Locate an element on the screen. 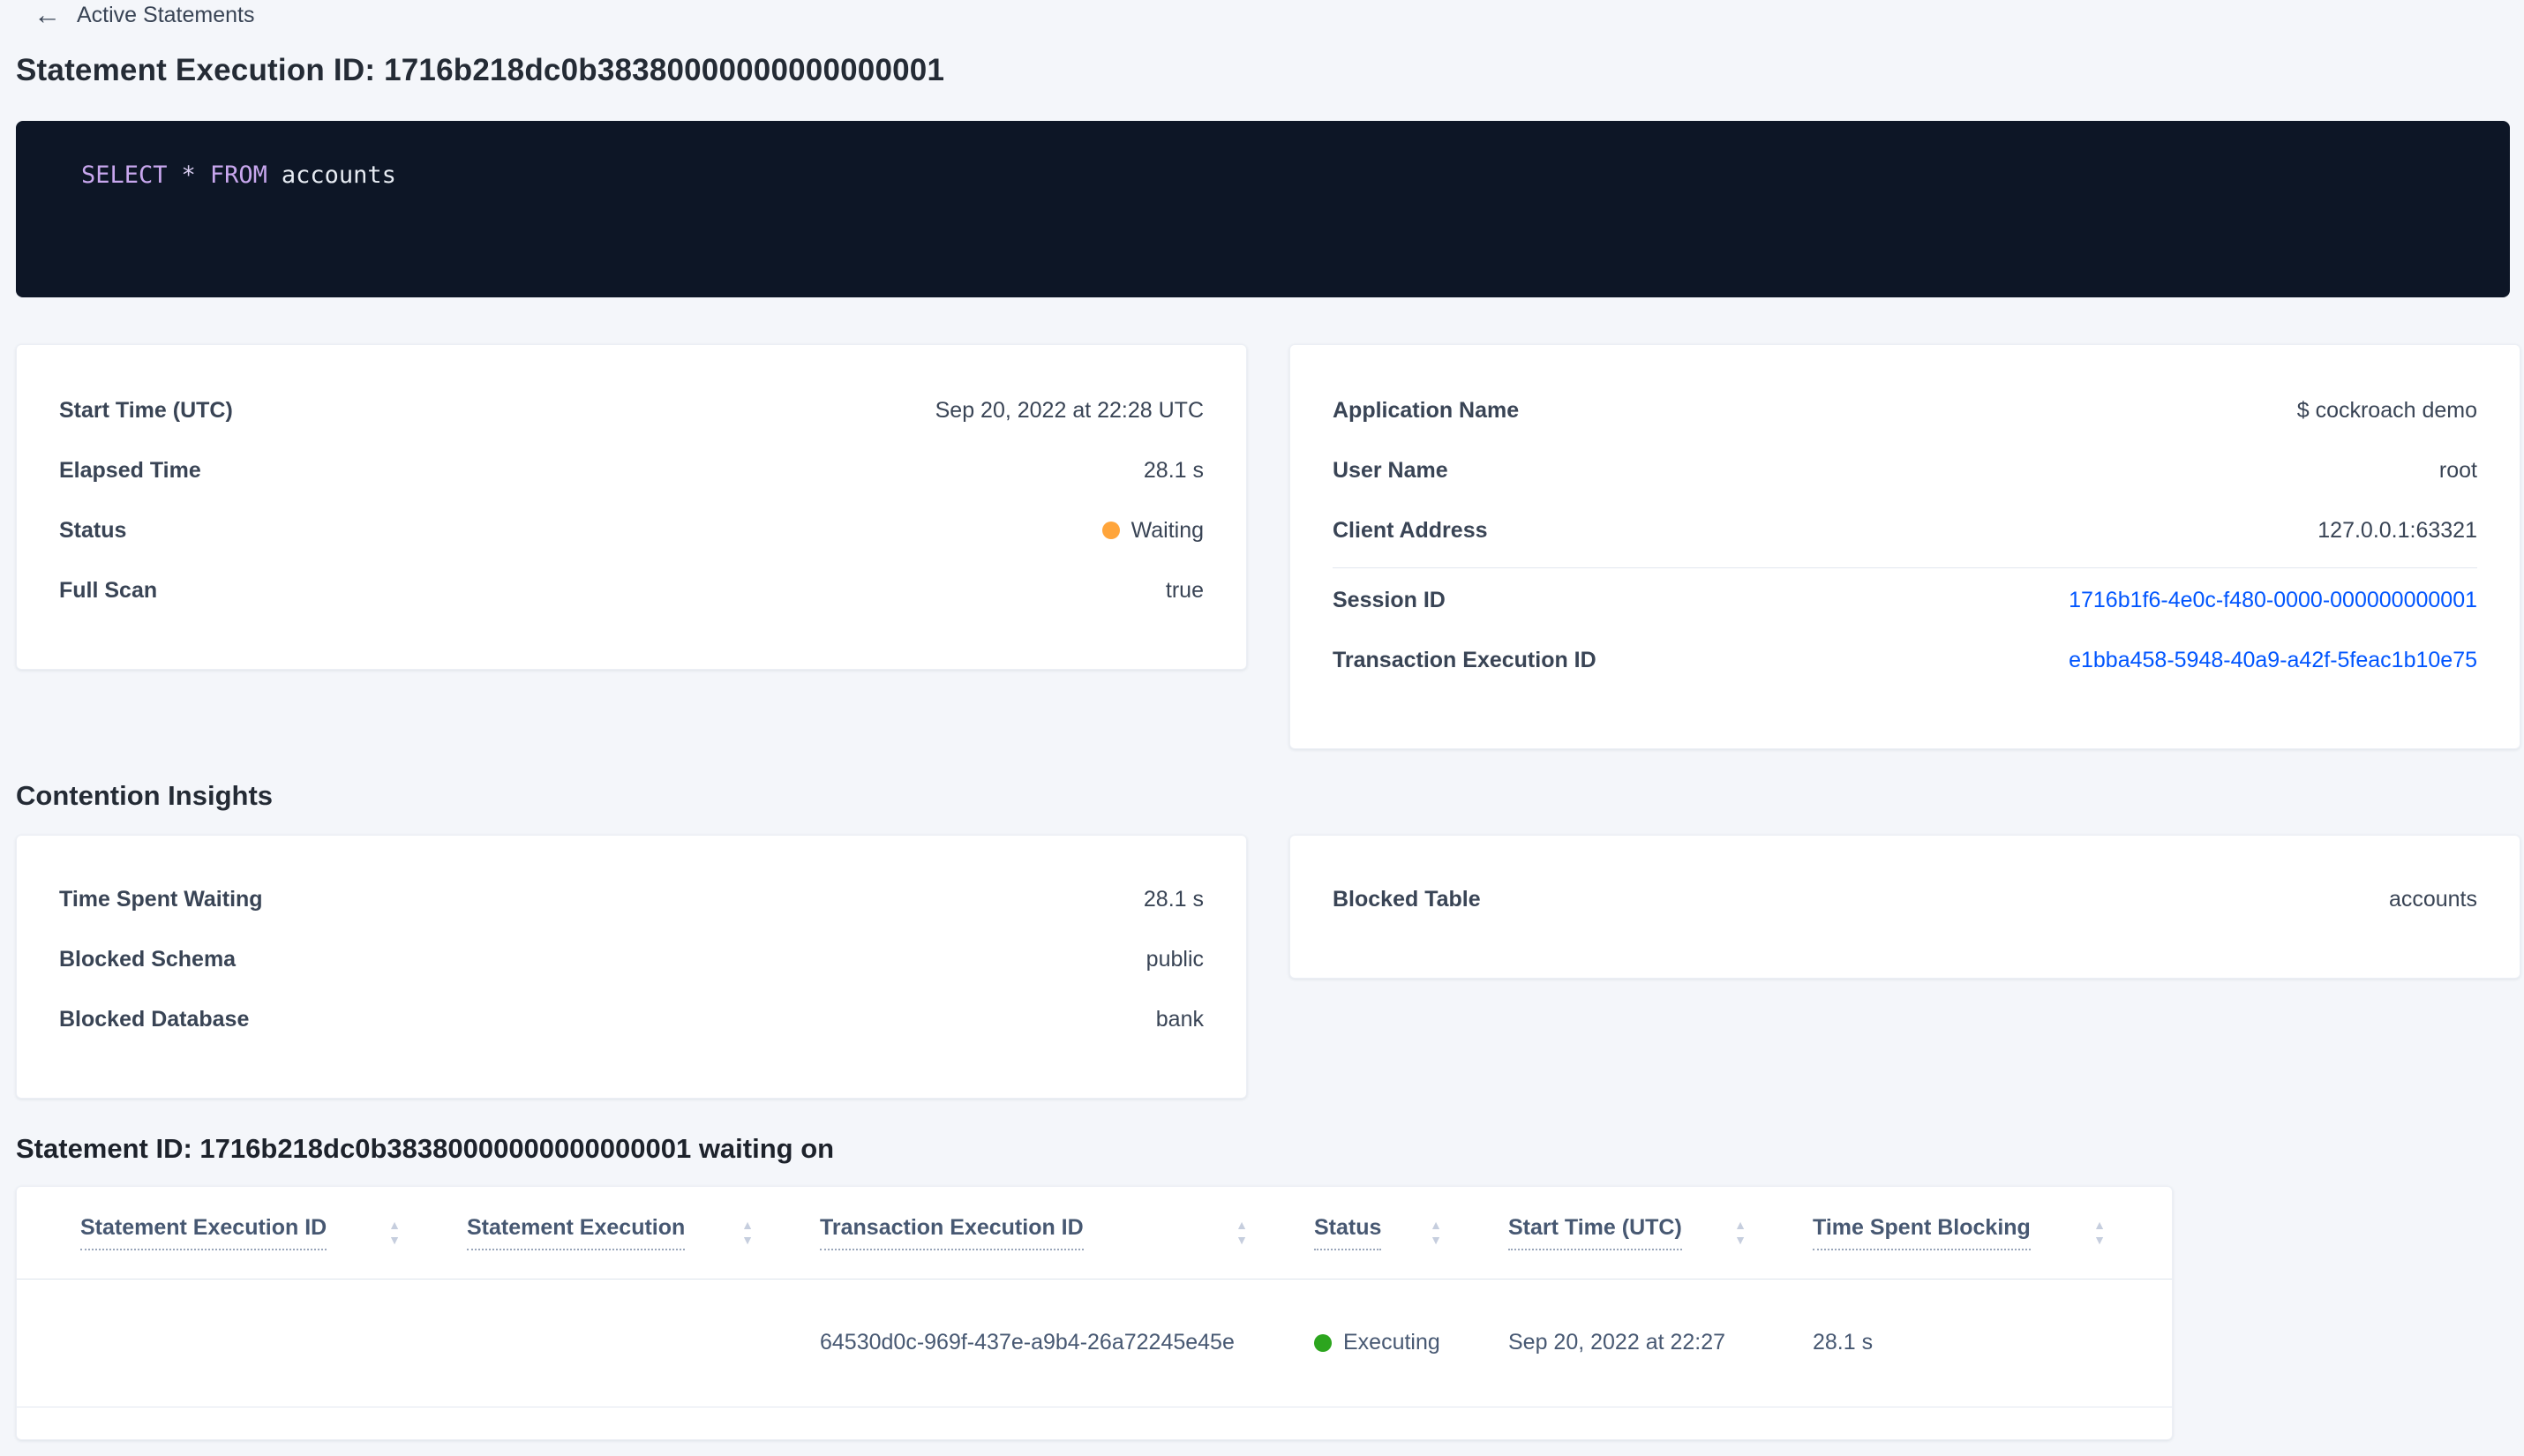 The width and height of the screenshot is (2524, 1456). user-name-label: User Name is located at coordinates (1390, 470).